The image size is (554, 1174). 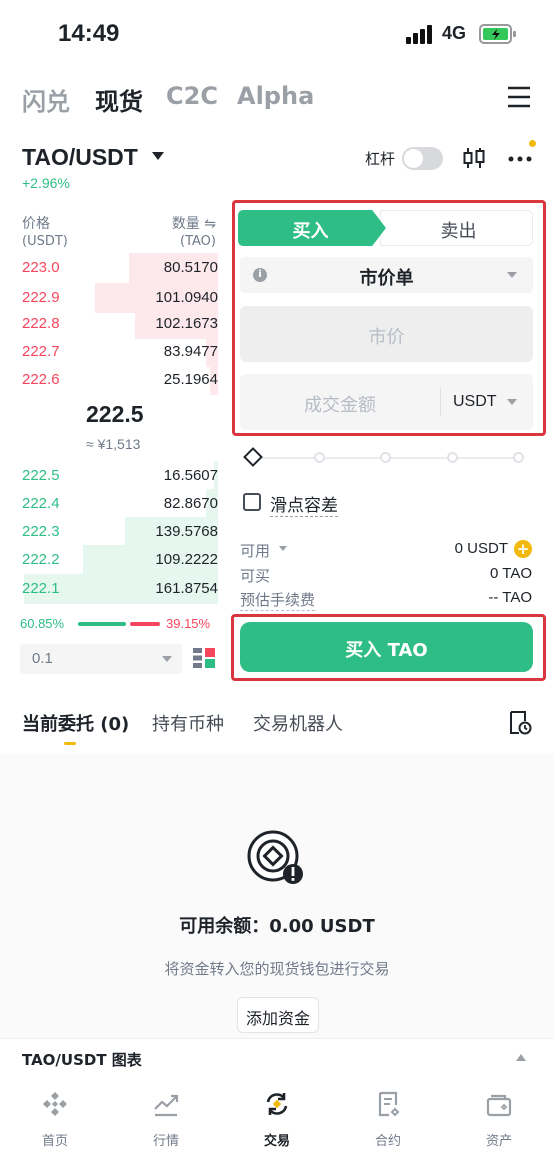 I want to click on bid-row: 222.3 139.5768, so click(x=119, y=532).